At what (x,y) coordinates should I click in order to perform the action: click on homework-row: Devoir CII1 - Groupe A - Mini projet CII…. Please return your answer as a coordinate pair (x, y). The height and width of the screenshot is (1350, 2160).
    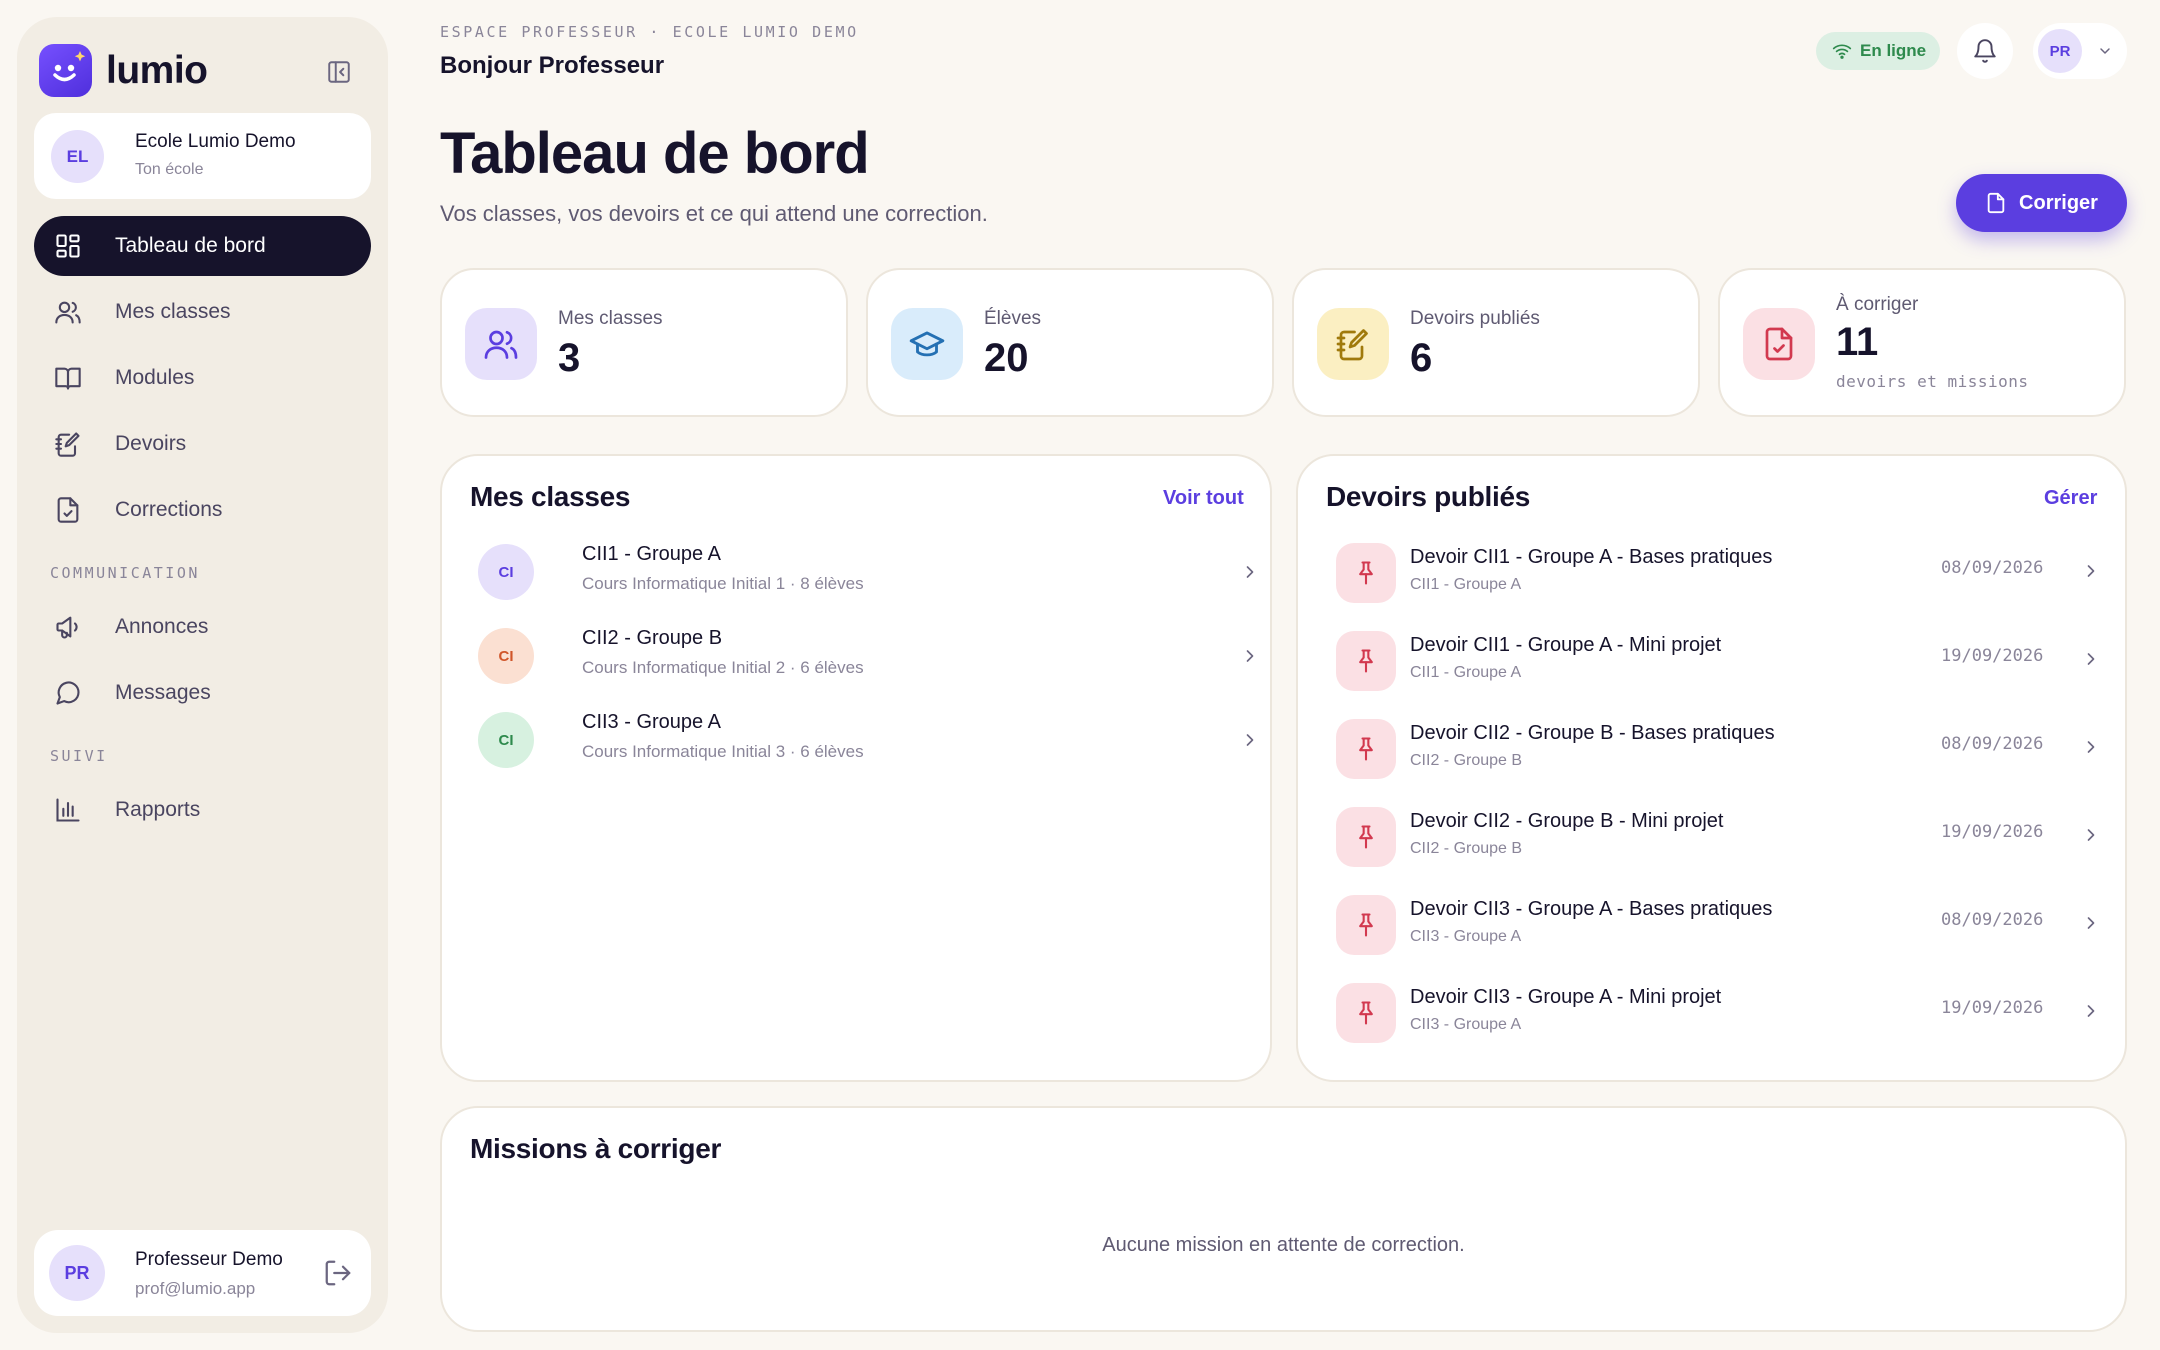
    Looking at the image, I should click on (1721, 661).